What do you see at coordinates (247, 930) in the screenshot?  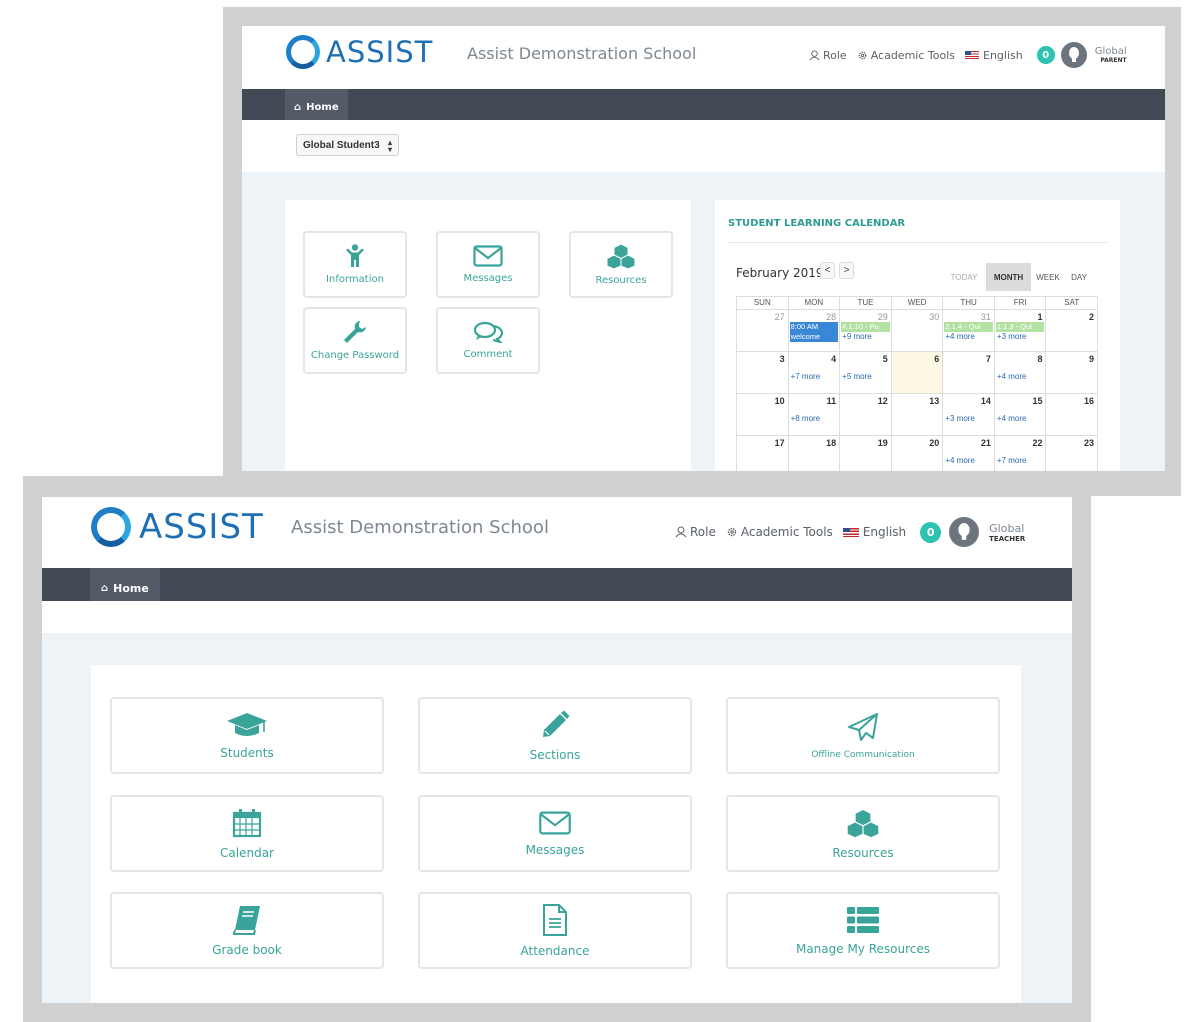 I see `tile-grade-book: Grade book` at bounding box center [247, 930].